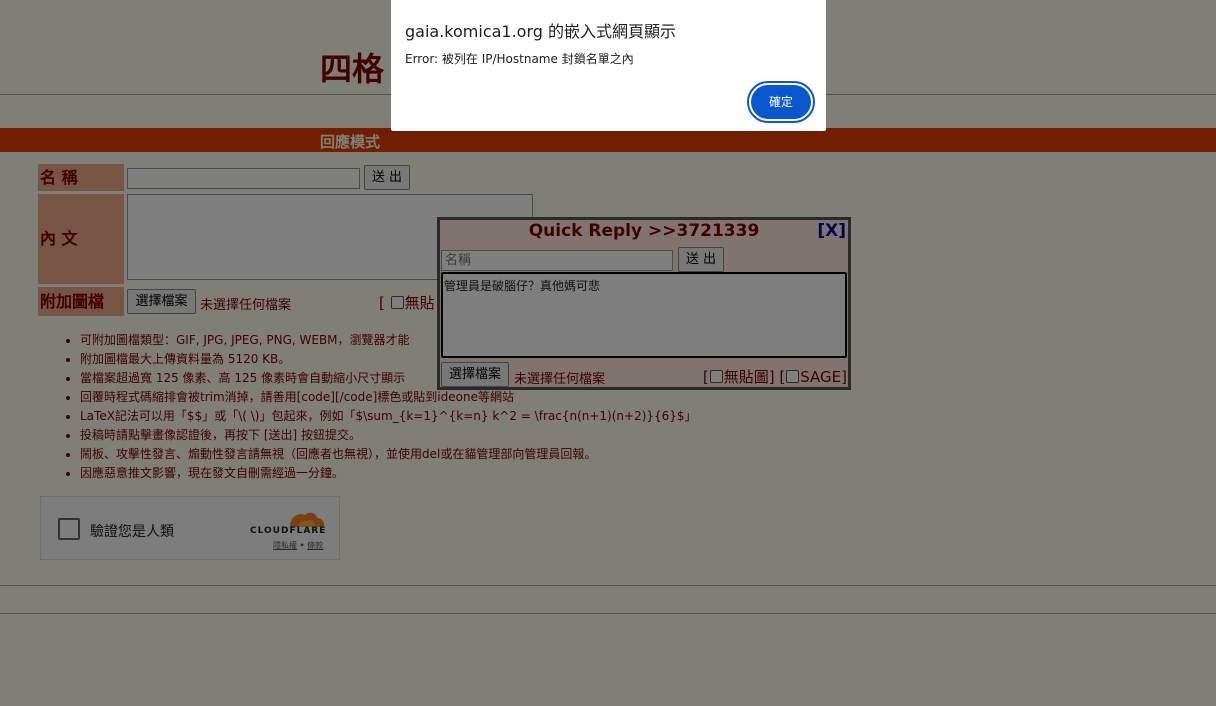 This screenshot has width=1216, height=706. I want to click on dialog-title: gaia.komica1.org 的嵌入式網頁顯示, so click(541, 31).